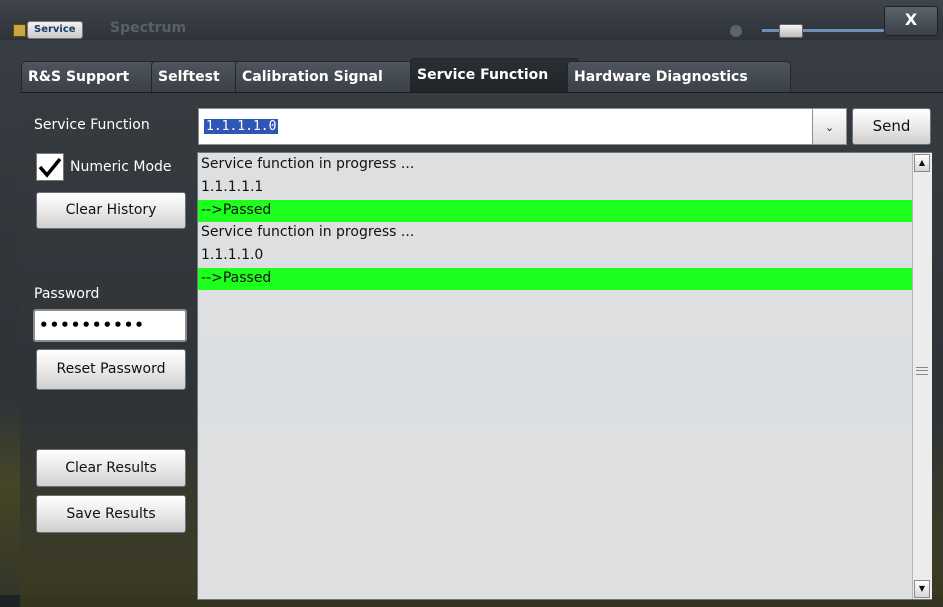 This screenshot has width=943, height=607. I want to click on clear-history-button: Clear History, so click(111, 210).